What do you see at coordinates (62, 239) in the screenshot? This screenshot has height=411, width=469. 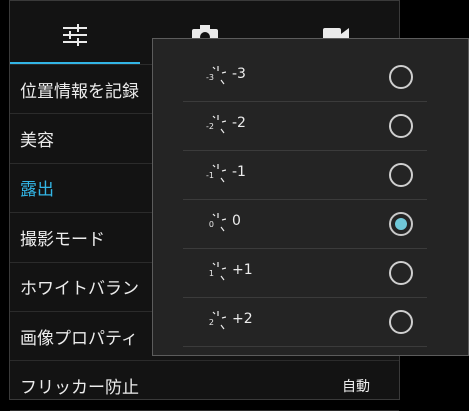 I see `menu-item-label: 撮影モード` at bounding box center [62, 239].